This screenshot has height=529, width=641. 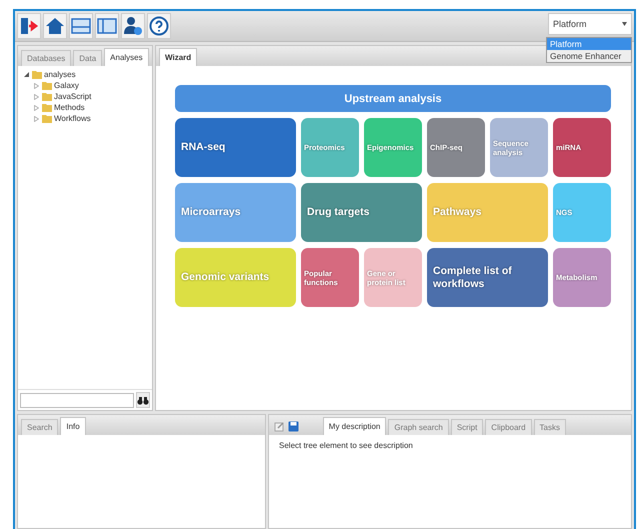 What do you see at coordinates (126, 57) in the screenshot?
I see `tab: Analyses` at bounding box center [126, 57].